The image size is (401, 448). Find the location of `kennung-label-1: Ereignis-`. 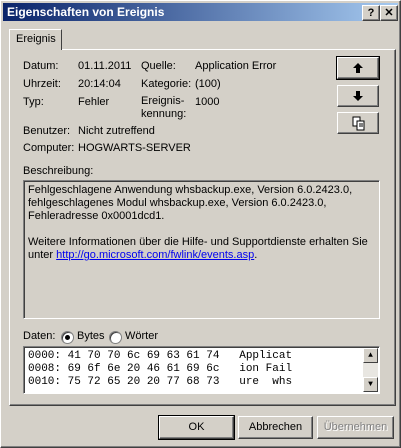

kennung-label-1: Ereignis- is located at coordinates (163, 101).